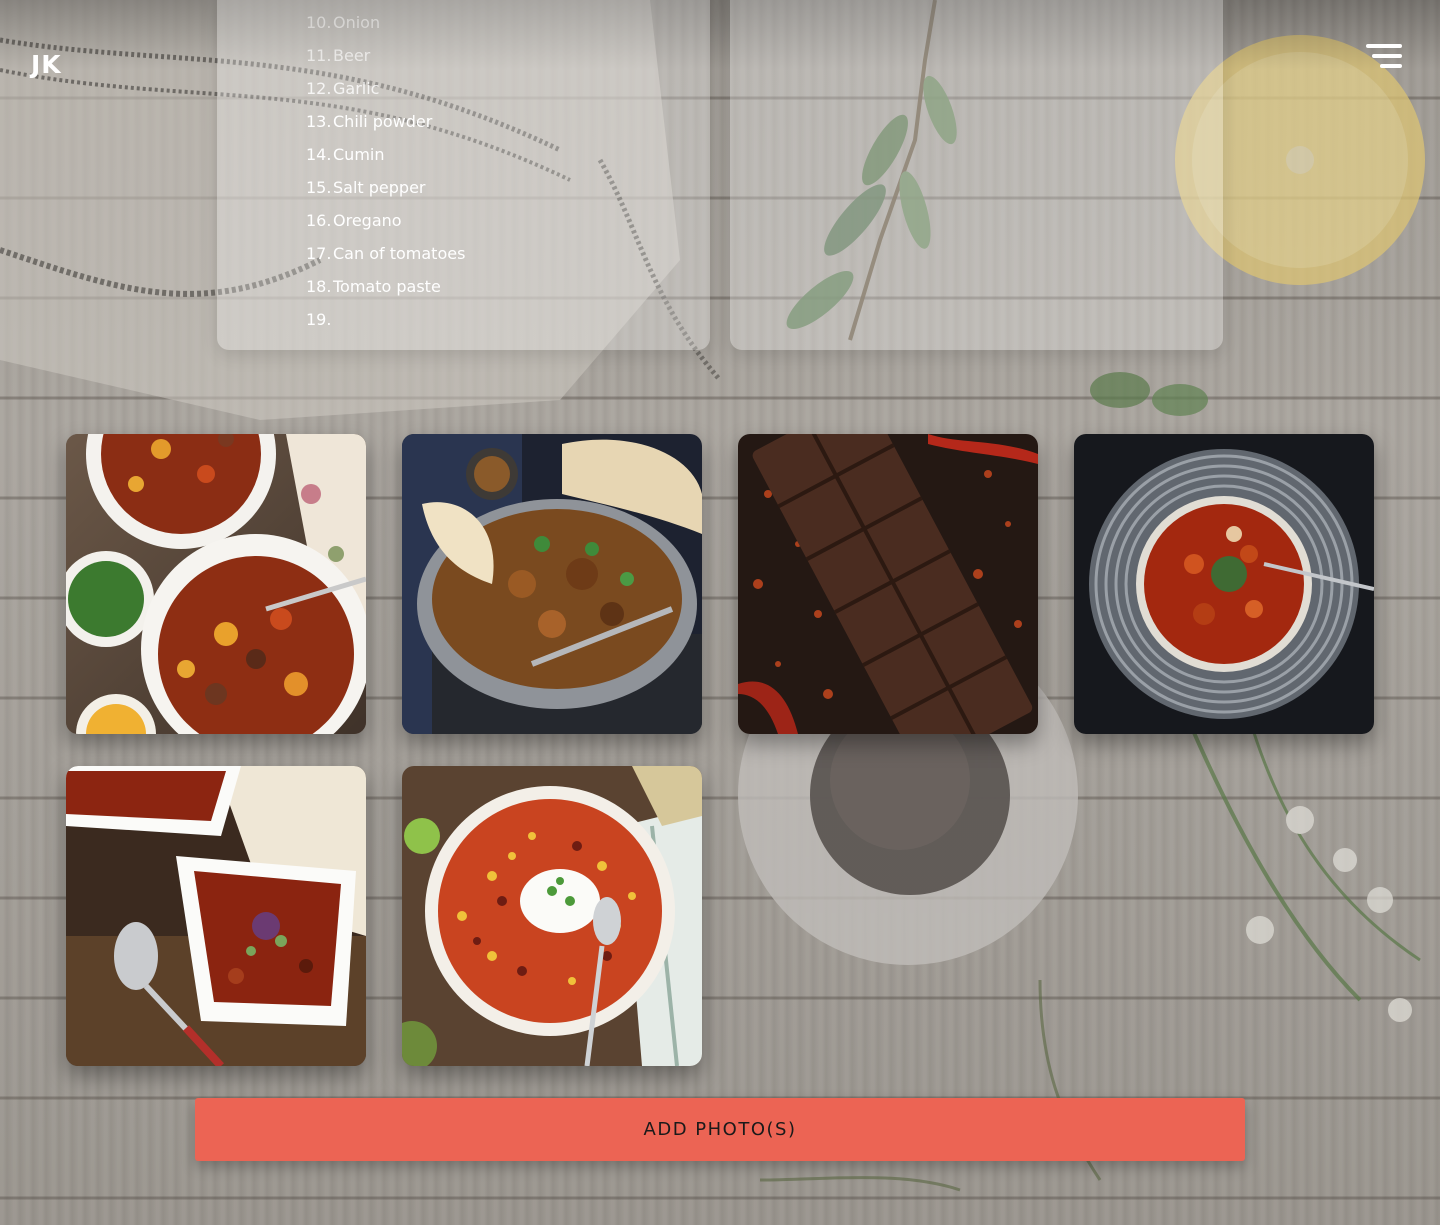  I want to click on ingredient-item: 18. Tomato paste, so click(385, 286).